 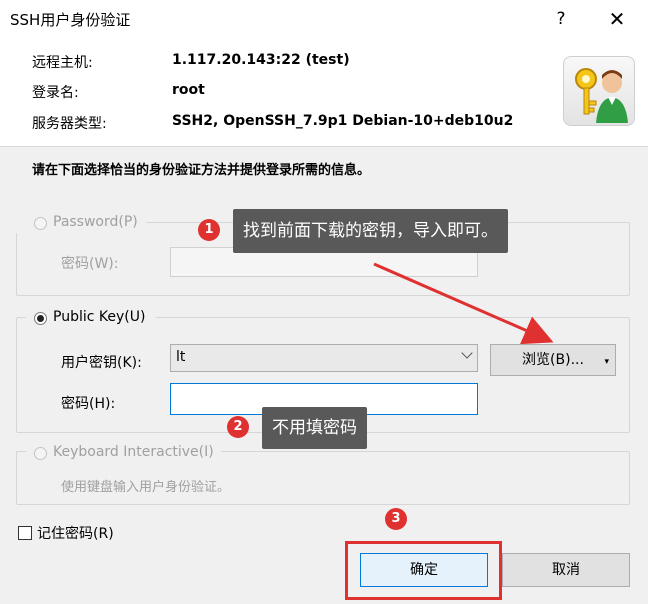 What do you see at coordinates (396, 519) in the screenshot?
I see `annotation-badge-3: 3` at bounding box center [396, 519].